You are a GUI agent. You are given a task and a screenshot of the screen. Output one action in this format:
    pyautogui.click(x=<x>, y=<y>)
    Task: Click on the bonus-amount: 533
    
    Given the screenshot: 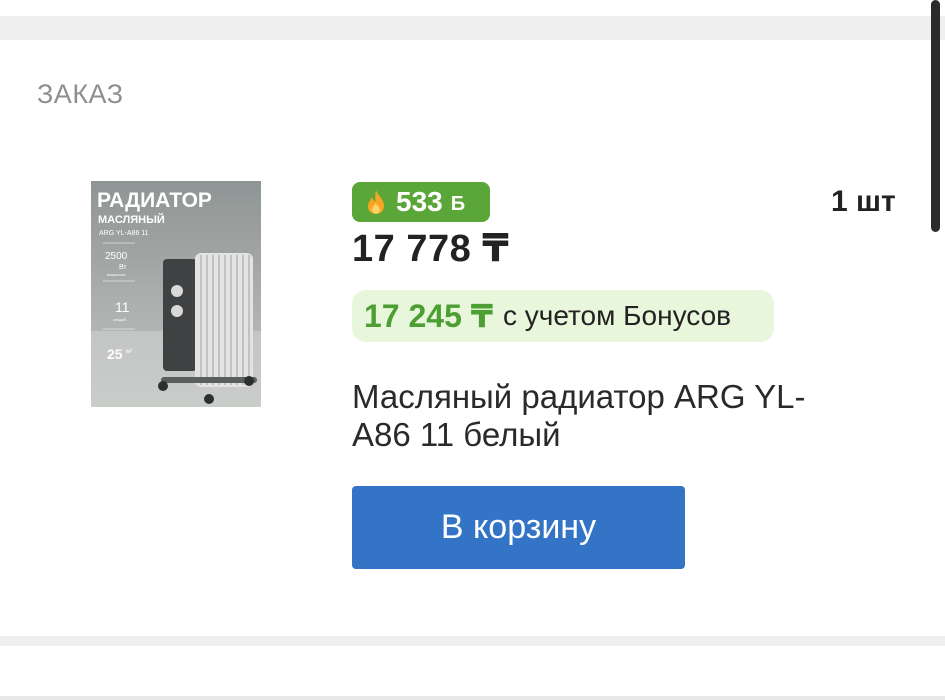 What is the action you would take?
    pyautogui.click(x=419, y=201)
    